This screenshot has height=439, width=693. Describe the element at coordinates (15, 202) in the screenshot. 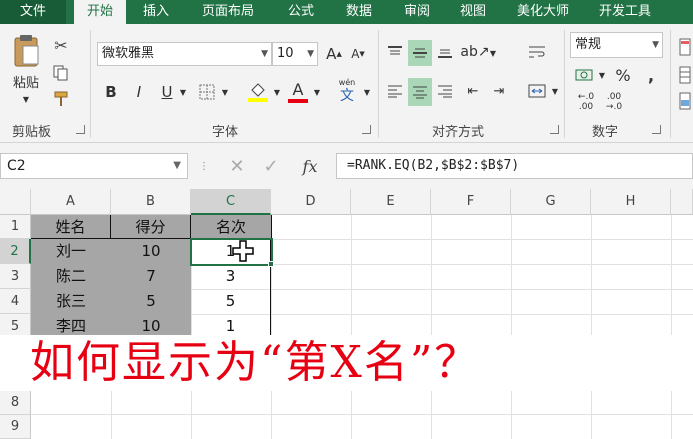

I see `select-all-corner` at that location.